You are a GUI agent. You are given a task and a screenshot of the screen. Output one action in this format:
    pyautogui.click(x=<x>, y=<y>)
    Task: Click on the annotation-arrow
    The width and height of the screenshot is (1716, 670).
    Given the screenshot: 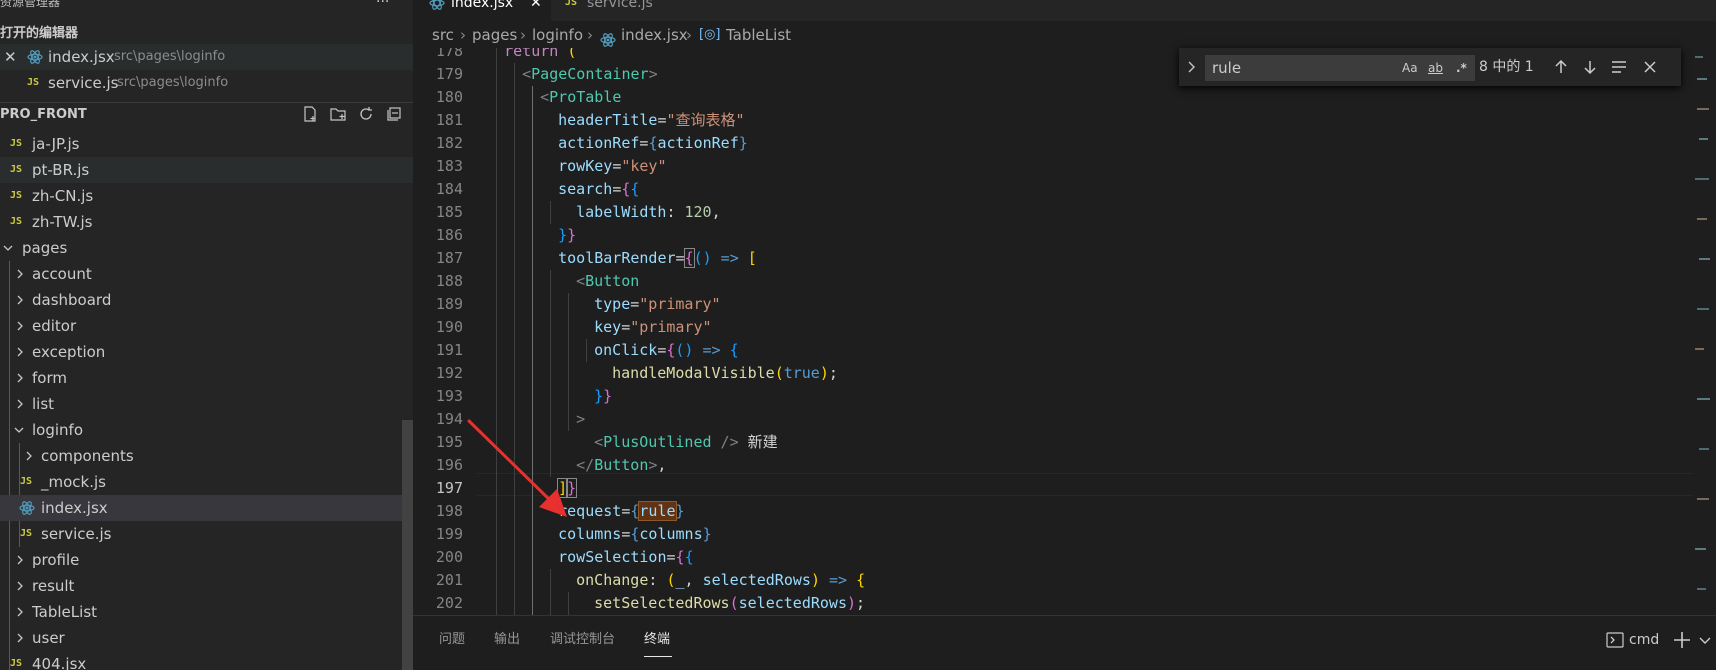 What is the action you would take?
    pyautogui.click(x=517, y=468)
    